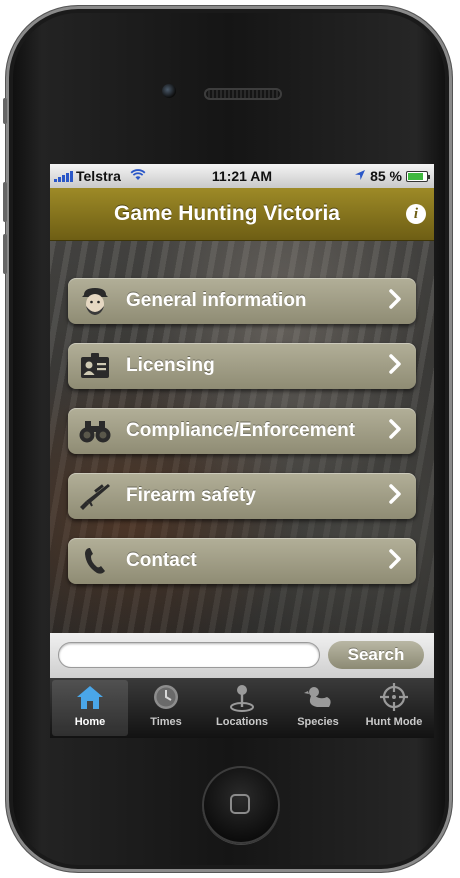 The width and height of the screenshot is (460, 878). What do you see at coordinates (95, 301) in the screenshot?
I see `hunter-face-icon` at bounding box center [95, 301].